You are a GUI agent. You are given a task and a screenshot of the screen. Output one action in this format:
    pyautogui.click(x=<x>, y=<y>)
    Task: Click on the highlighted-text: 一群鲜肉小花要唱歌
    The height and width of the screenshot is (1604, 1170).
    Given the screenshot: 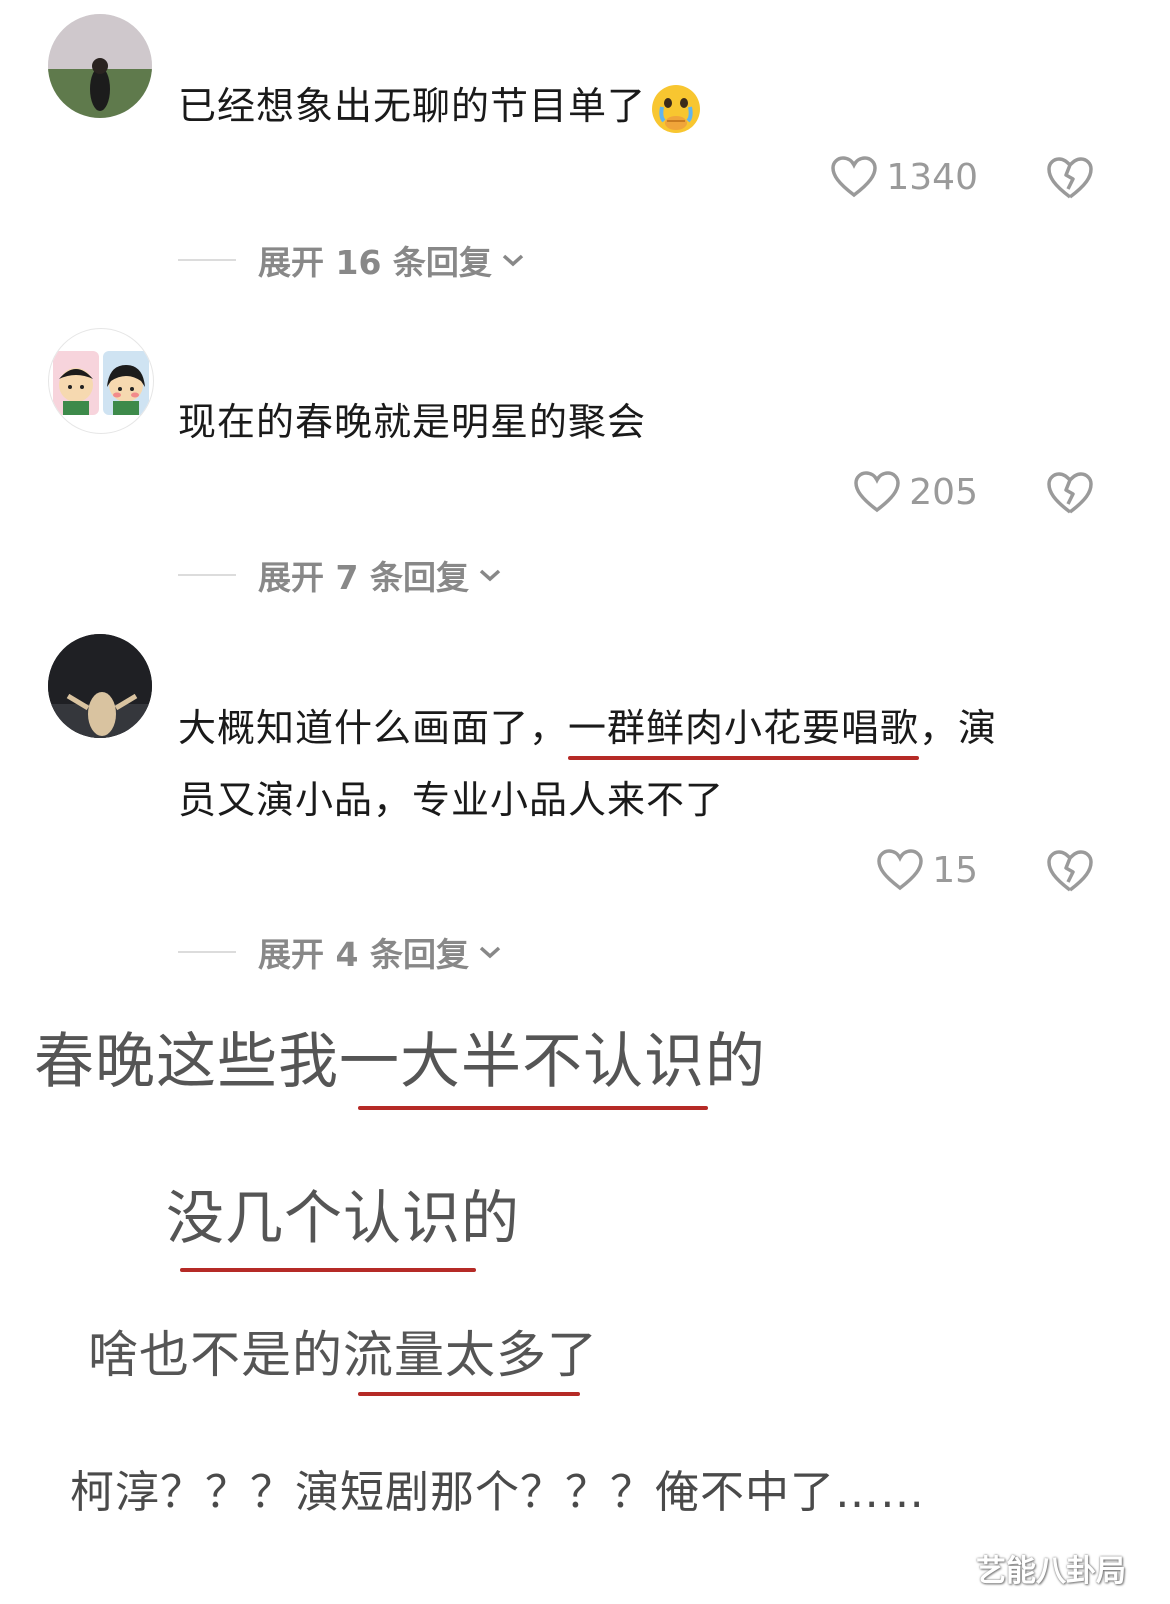 What is the action you would take?
    pyautogui.click(x=744, y=728)
    